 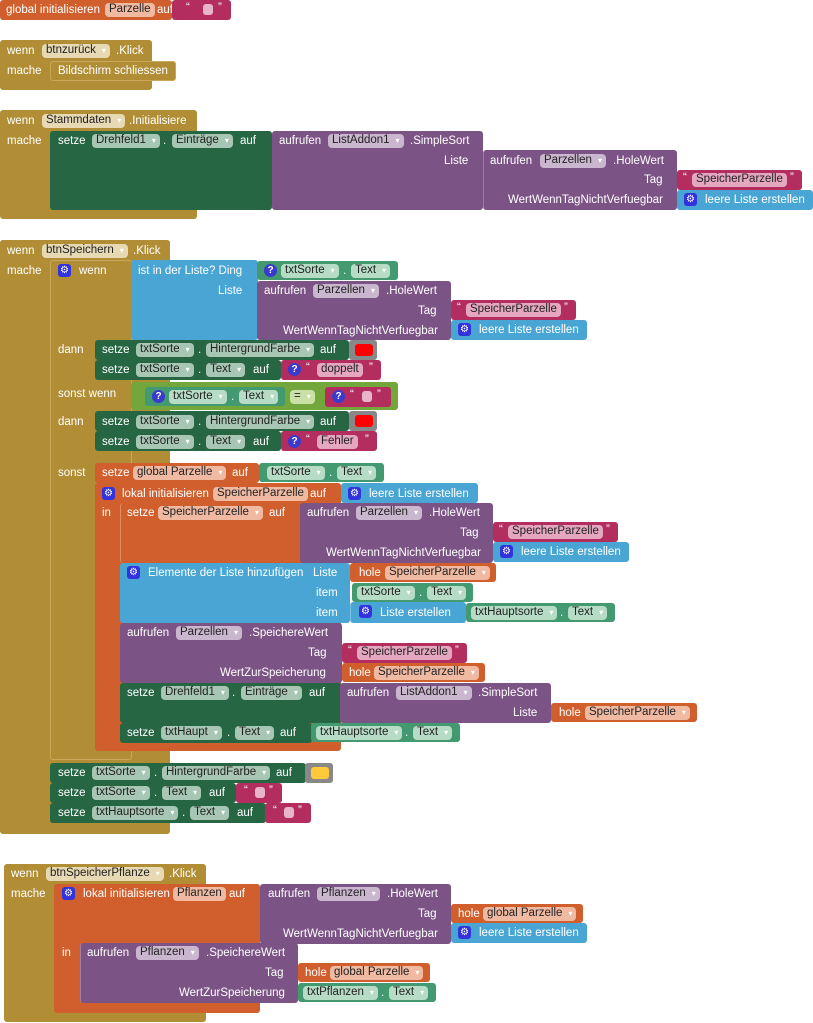 What do you see at coordinates (85, 251) in the screenshot?
I see `component-dropdown: btnSpeichern` at bounding box center [85, 251].